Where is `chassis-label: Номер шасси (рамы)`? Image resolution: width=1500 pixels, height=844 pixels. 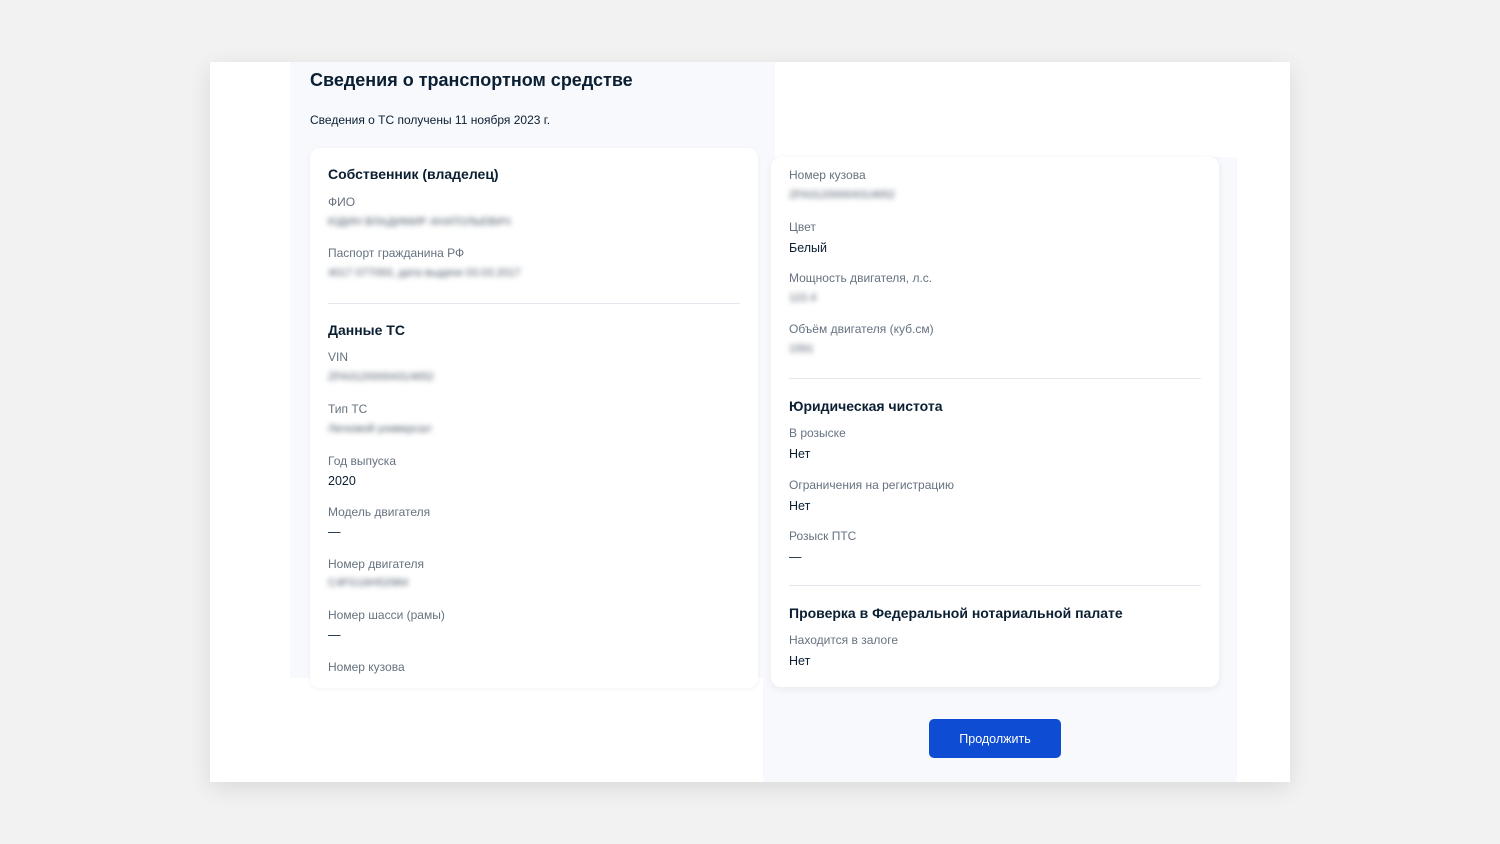
chassis-label: Номер шасси (рамы) is located at coordinates (386, 615).